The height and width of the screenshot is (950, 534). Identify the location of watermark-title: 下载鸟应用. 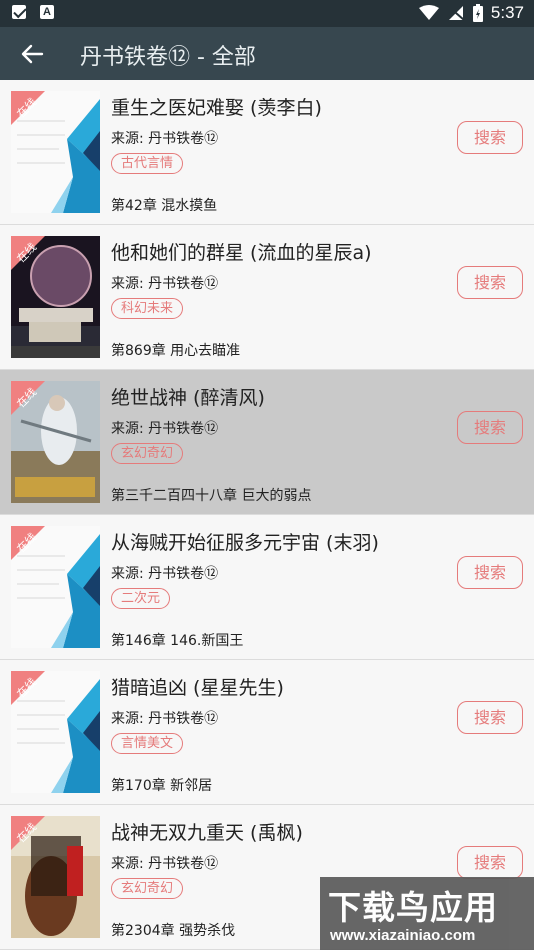
(413, 907).